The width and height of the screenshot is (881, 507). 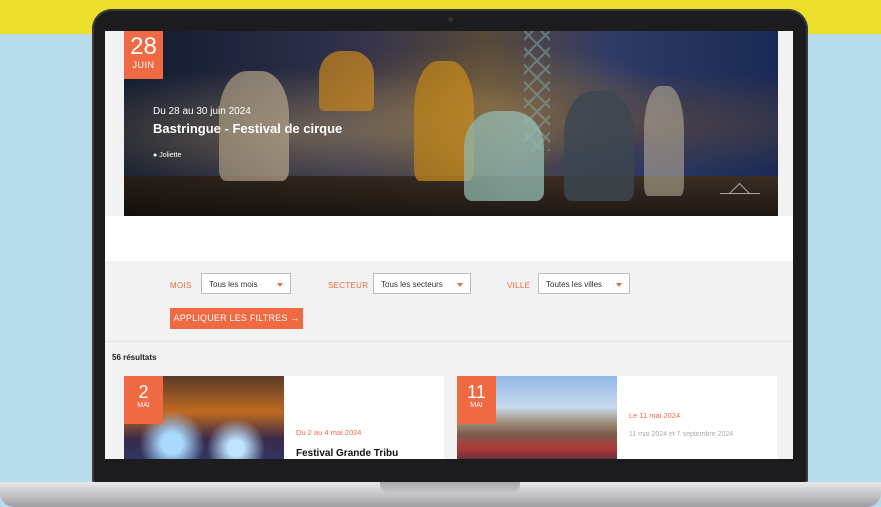 What do you see at coordinates (329, 432) in the screenshot?
I see `event-card-date: Du 2 au 4 mai 2024` at bounding box center [329, 432].